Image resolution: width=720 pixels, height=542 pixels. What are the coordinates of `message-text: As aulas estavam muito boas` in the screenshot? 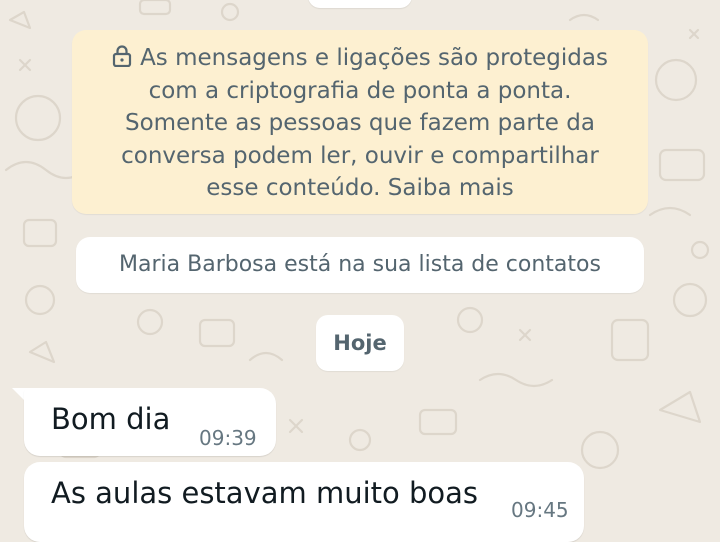 It's located at (265, 493).